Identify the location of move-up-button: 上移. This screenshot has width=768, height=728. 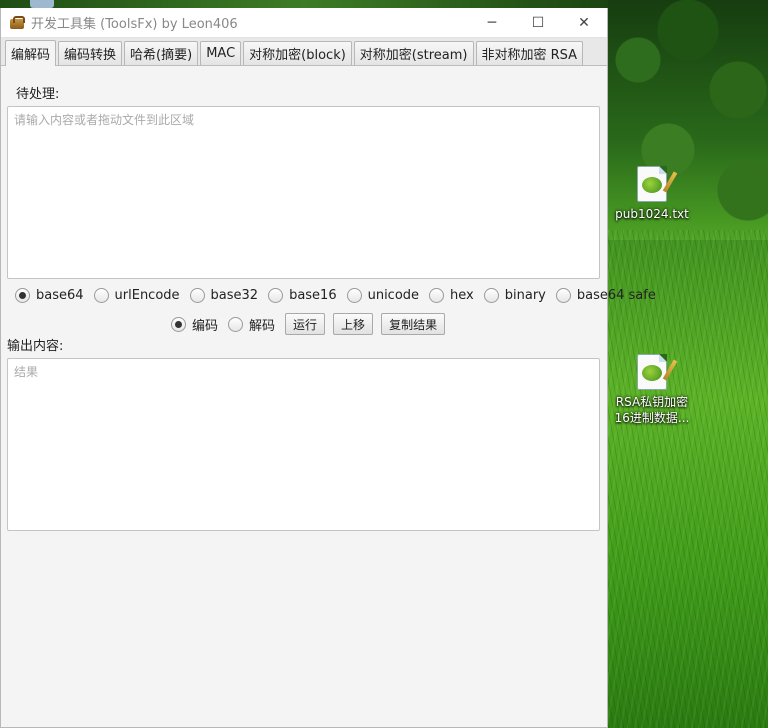
(353, 324).